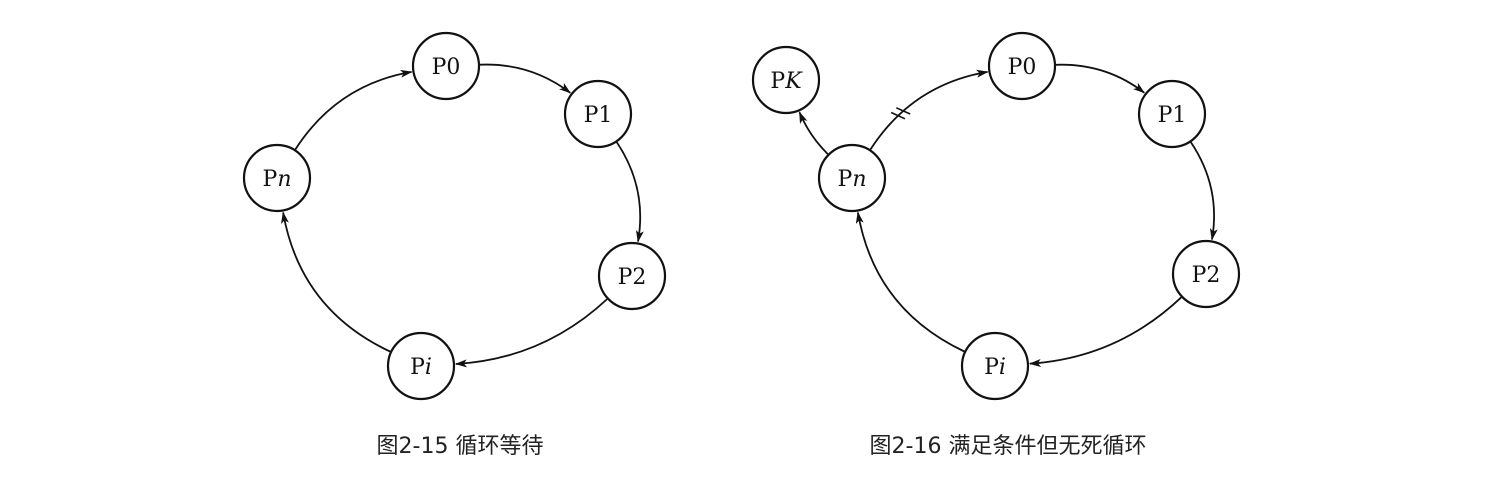 This screenshot has height=488, width=1486. Describe the element at coordinates (460, 446) in the screenshot. I see `figure-caption: 图2-15 循环等待` at that location.